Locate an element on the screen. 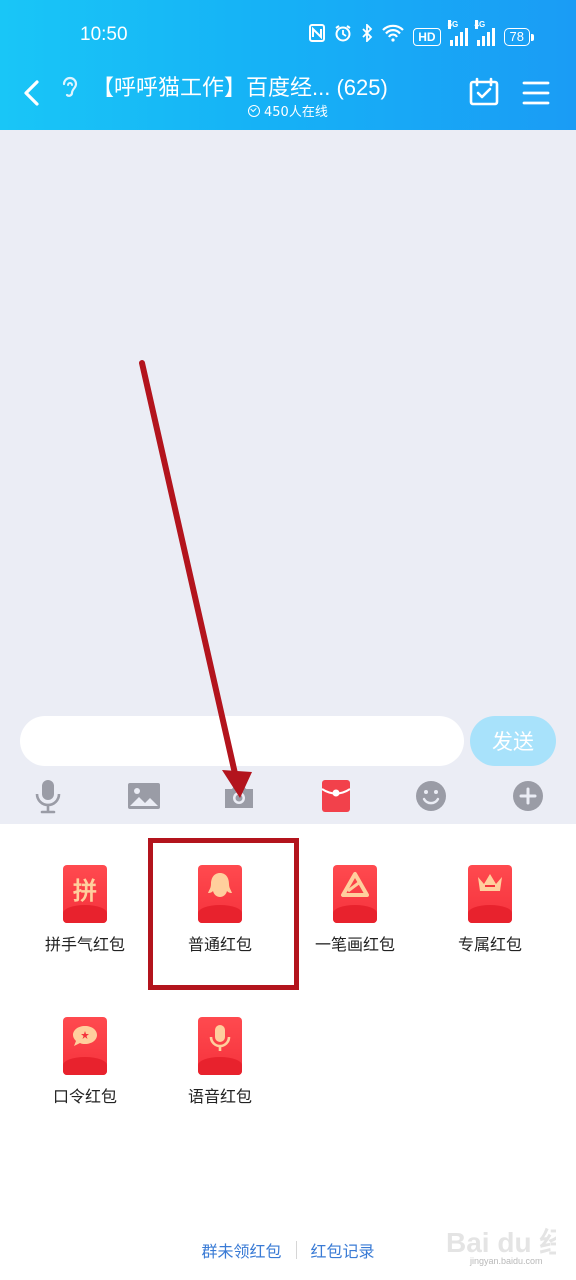 The image size is (576, 1280). red-packet-records-link: 红包记录 is located at coordinates (343, 1250).